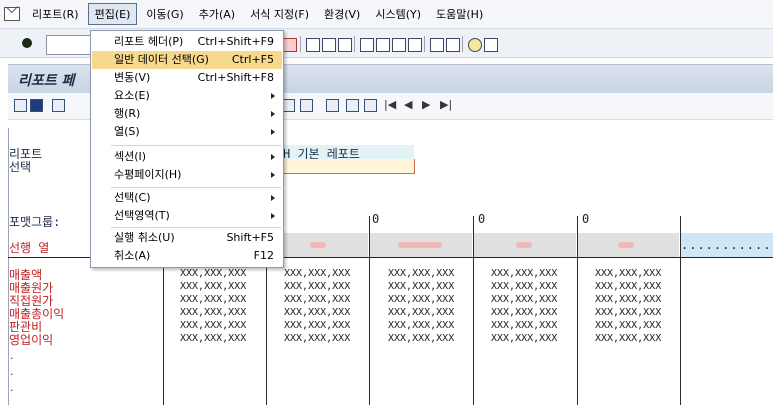 The image size is (773, 405). What do you see at coordinates (70, 45) in the screenshot?
I see `command-field` at bounding box center [70, 45].